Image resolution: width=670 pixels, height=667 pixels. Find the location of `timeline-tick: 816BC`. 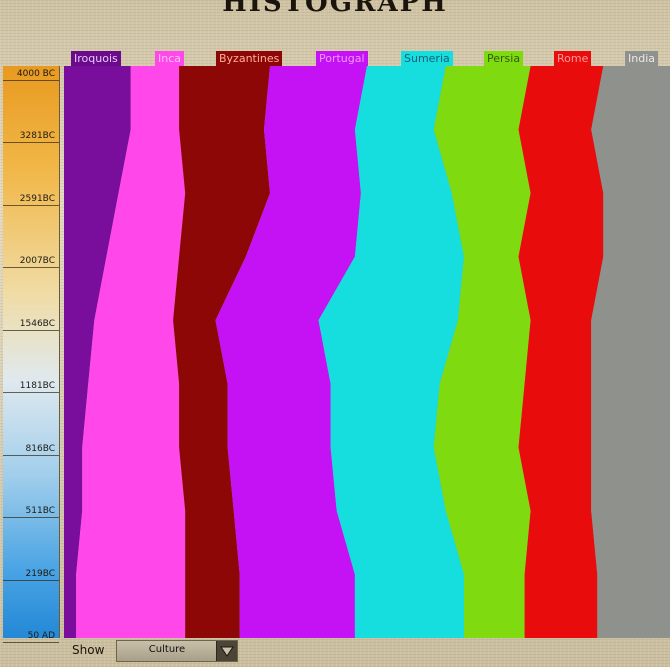

timeline-tick: 816BC is located at coordinates (31, 450).